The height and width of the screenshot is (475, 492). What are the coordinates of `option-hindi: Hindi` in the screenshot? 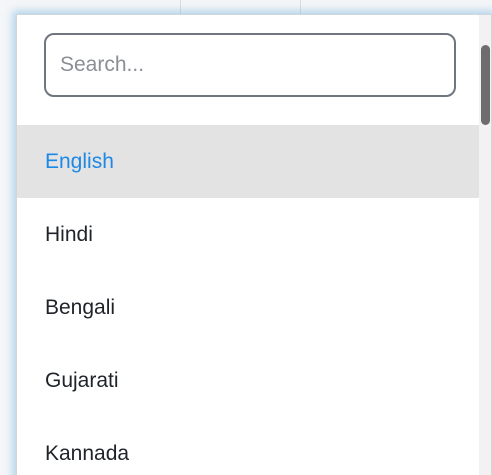 It's located at (248, 234).